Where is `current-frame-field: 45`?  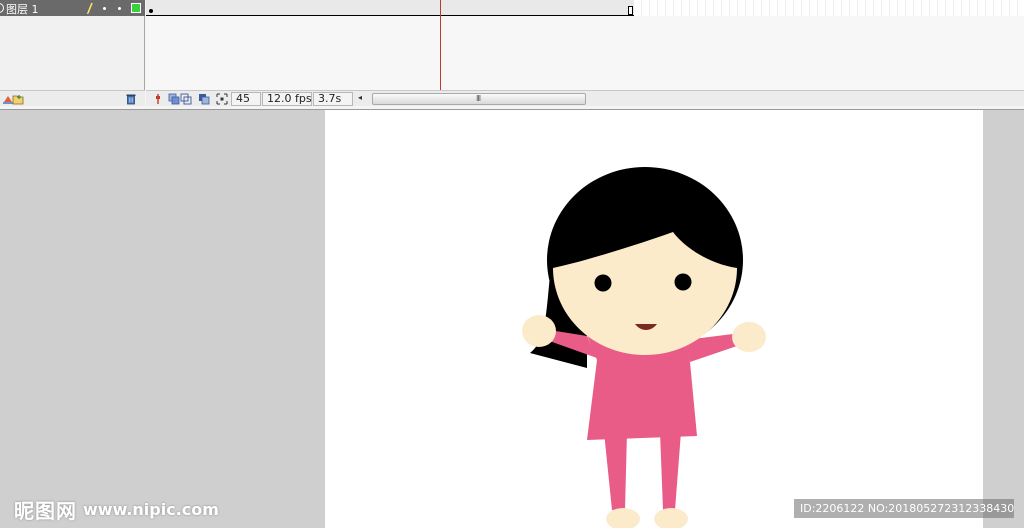
current-frame-field: 45 is located at coordinates (246, 99).